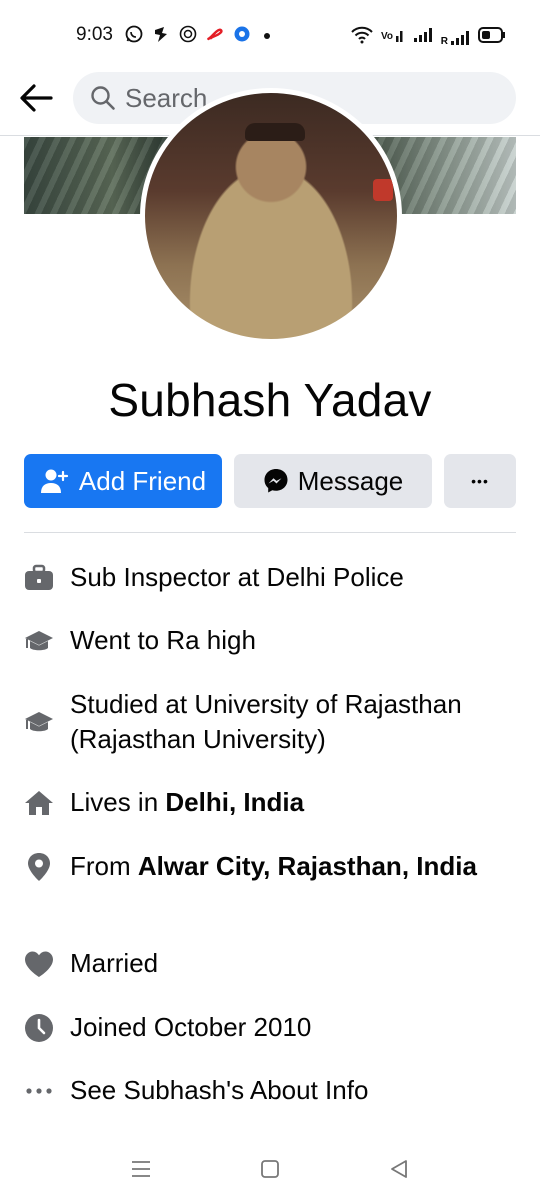 The height and width of the screenshot is (1200, 540). What do you see at coordinates (219, 1090) in the screenshot?
I see `see-about-info-text: See Subhash's About Info` at bounding box center [219, 1090].